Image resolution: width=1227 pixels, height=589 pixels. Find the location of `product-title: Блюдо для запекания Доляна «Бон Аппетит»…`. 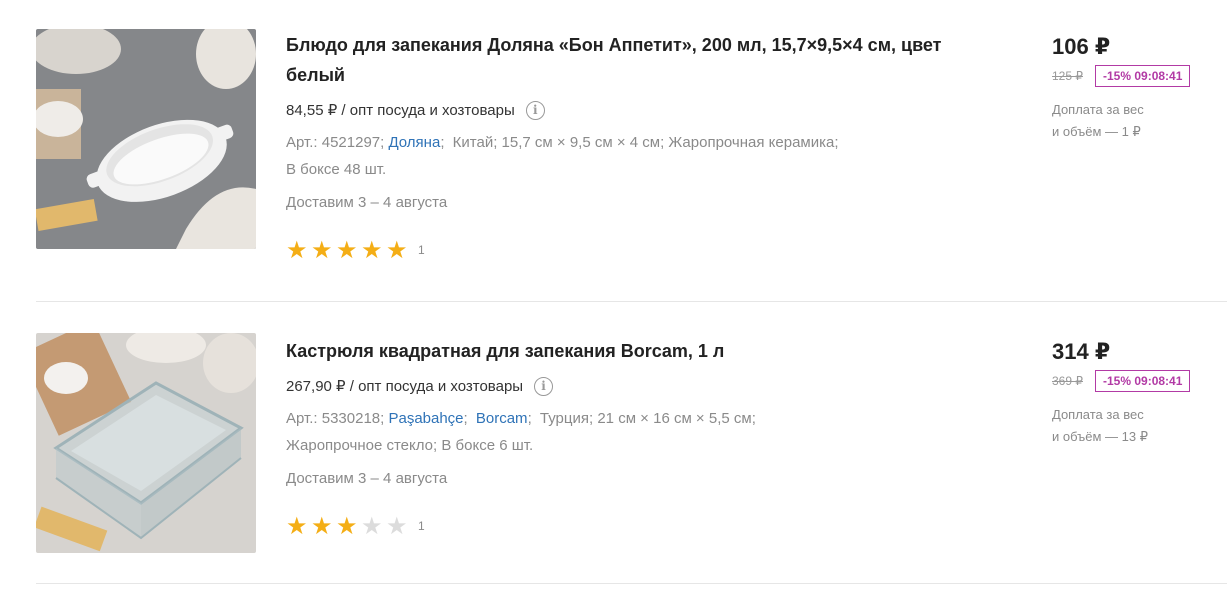

product-title: Блюдо для запекания Доляна «Бон Аппетит»… is located at coordinates (631, 60).